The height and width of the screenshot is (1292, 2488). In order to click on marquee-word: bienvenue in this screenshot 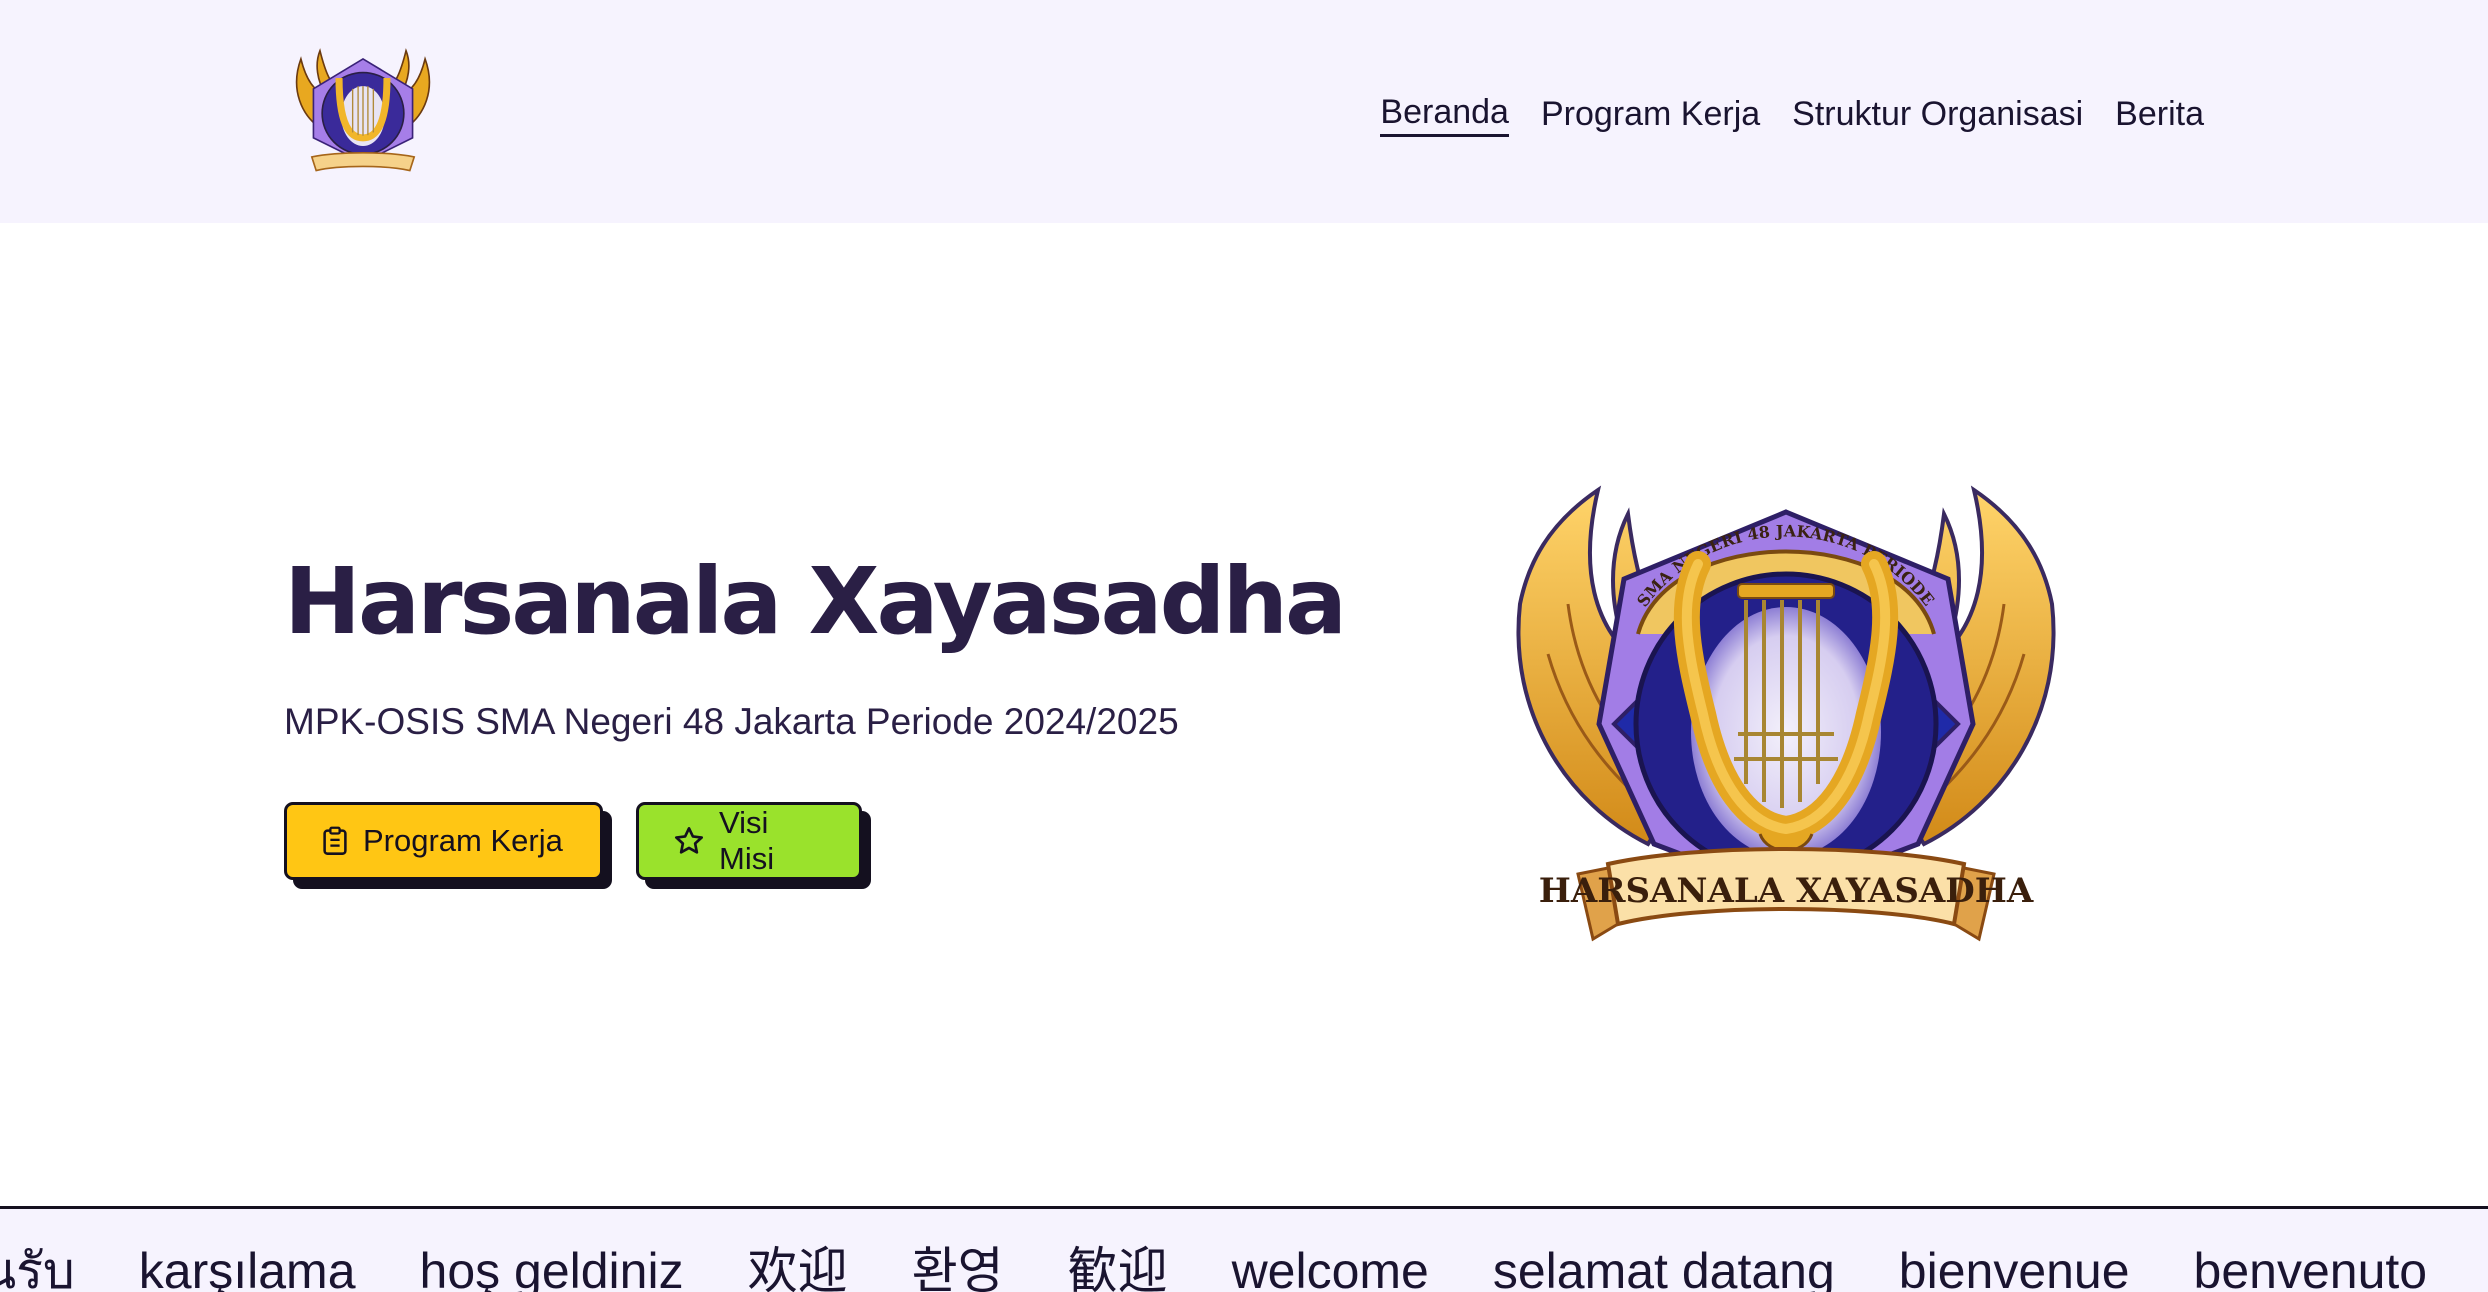, I will do `click(2014, 1267)`.